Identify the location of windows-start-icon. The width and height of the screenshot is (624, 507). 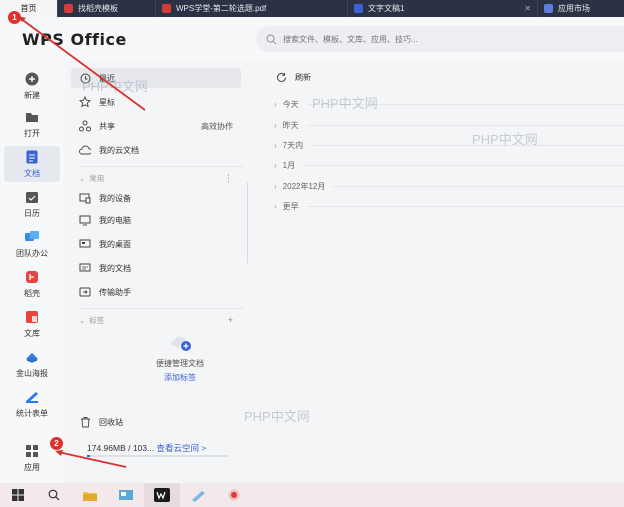
(18, 495).